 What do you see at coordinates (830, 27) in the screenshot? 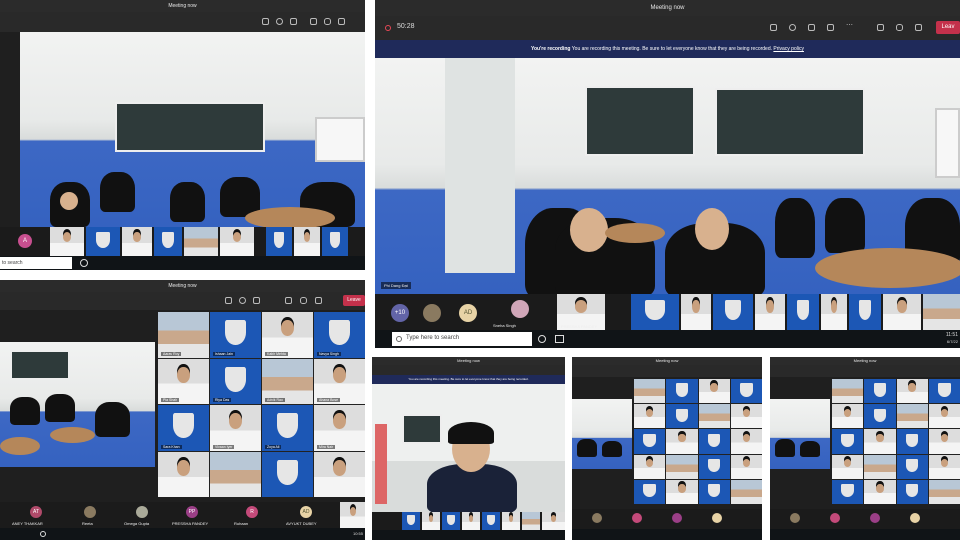
I see `rooms-icon` at bounding box center [830, 27].